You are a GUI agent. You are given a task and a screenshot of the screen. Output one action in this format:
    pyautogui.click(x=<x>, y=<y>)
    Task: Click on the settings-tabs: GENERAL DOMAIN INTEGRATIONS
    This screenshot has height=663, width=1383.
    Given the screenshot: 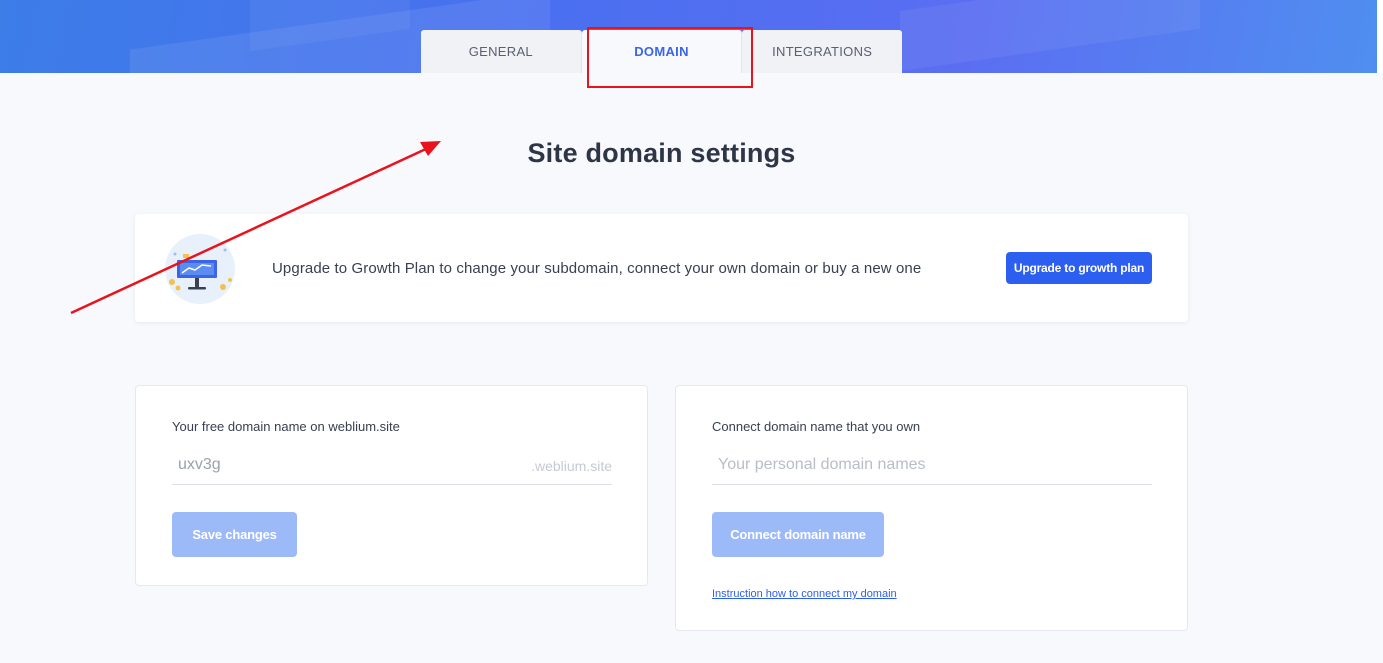 What is the action you would take?
    pyautogui.click(x=662, y=51)
    